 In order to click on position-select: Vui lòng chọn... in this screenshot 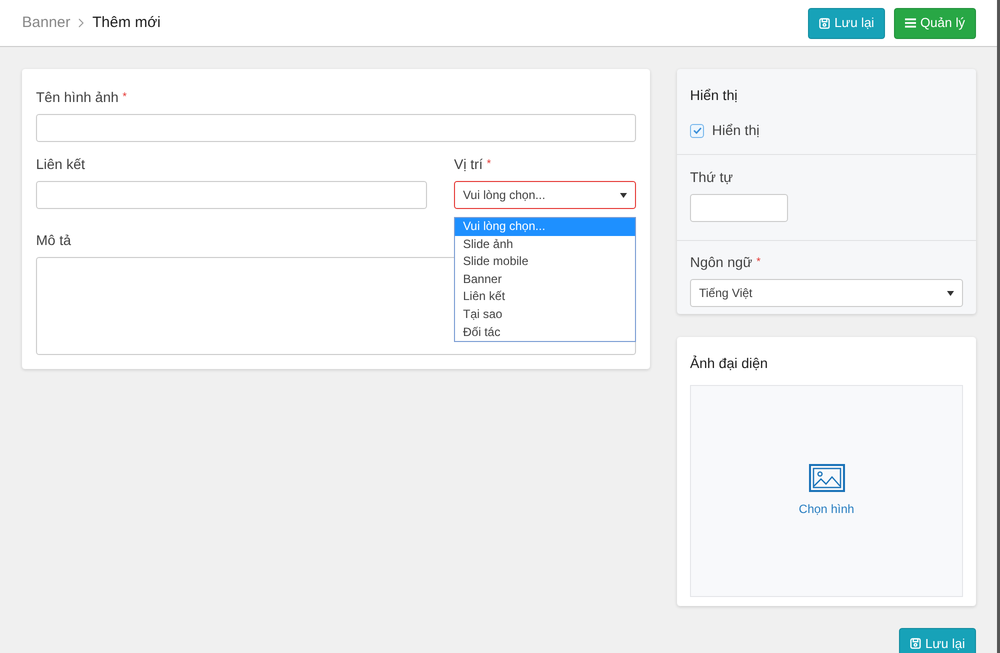, I will do `click(545, 195)`.